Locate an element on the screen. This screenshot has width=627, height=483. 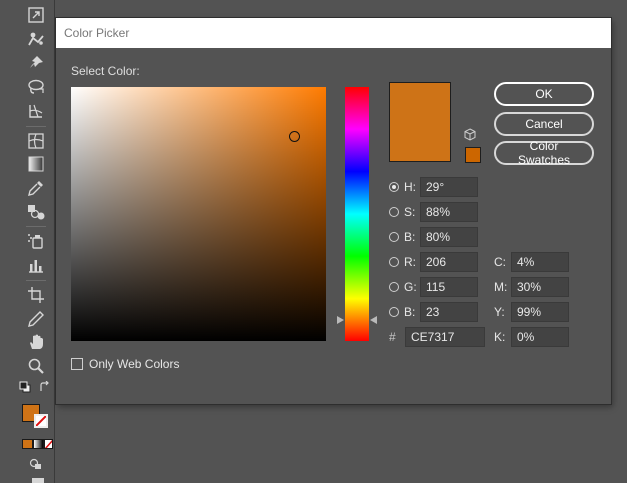
hue-slider-handle-right is located at coordinates (373, 320).